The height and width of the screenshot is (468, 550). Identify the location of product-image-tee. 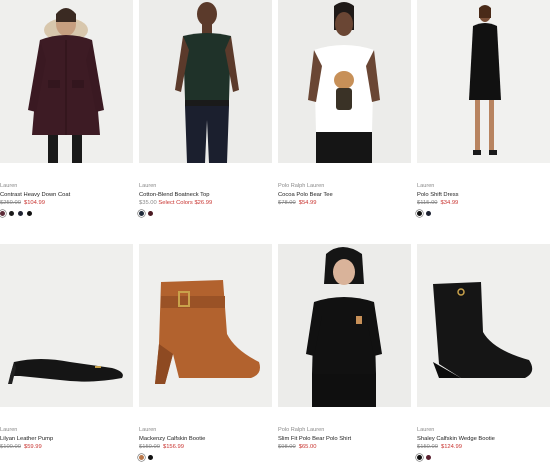
(344, 81).